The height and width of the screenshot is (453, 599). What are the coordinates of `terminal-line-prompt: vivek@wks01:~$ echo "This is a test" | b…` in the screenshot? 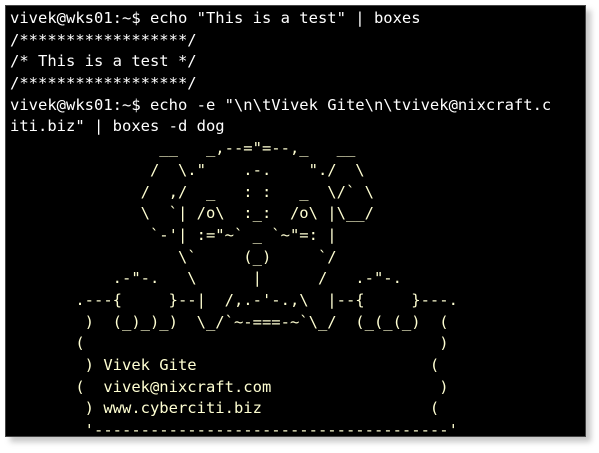 It's located at (215, 18).